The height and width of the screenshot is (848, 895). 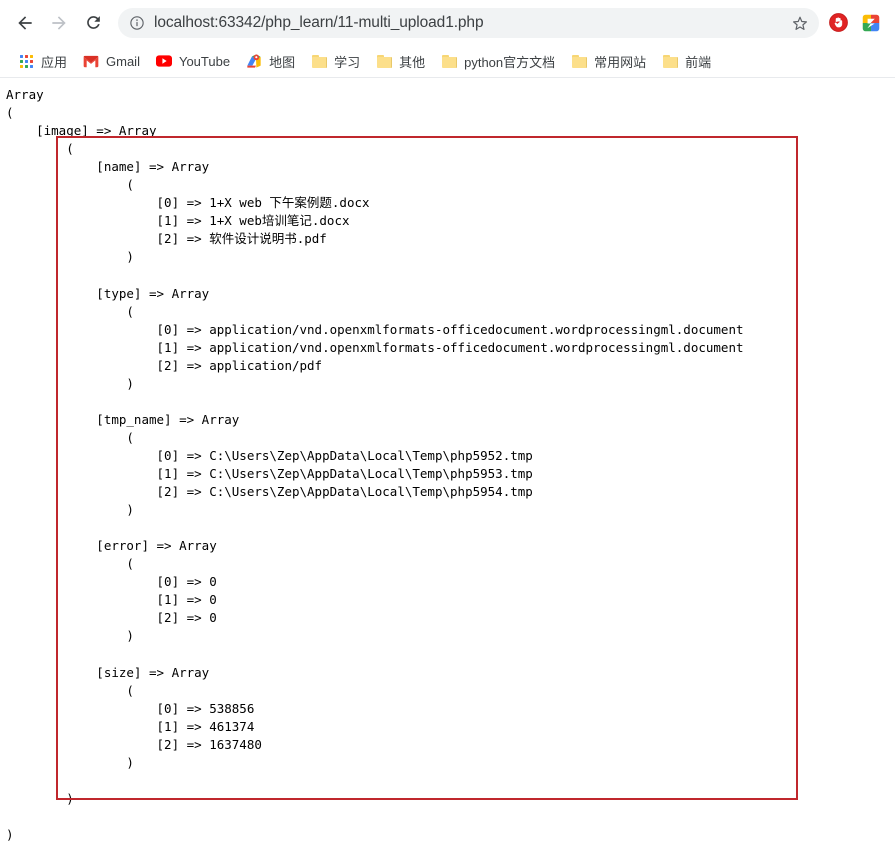 I want to click on reload-button, so click(x=93, y=23).